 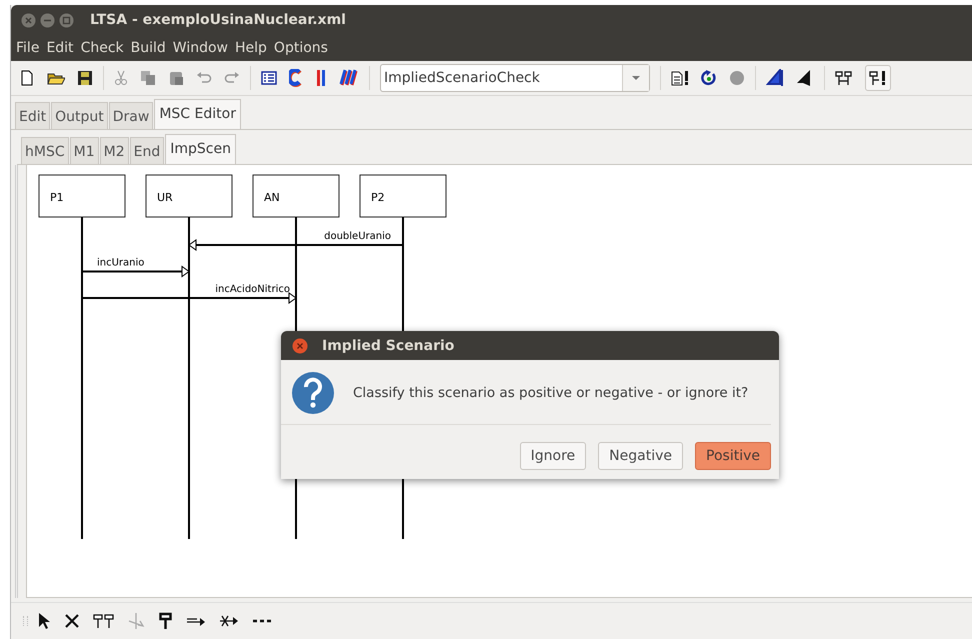 What do you see at coordinates (262, 621) in the screenshot?
I see `dashed-line-icon` at bounding box center [262, 621].